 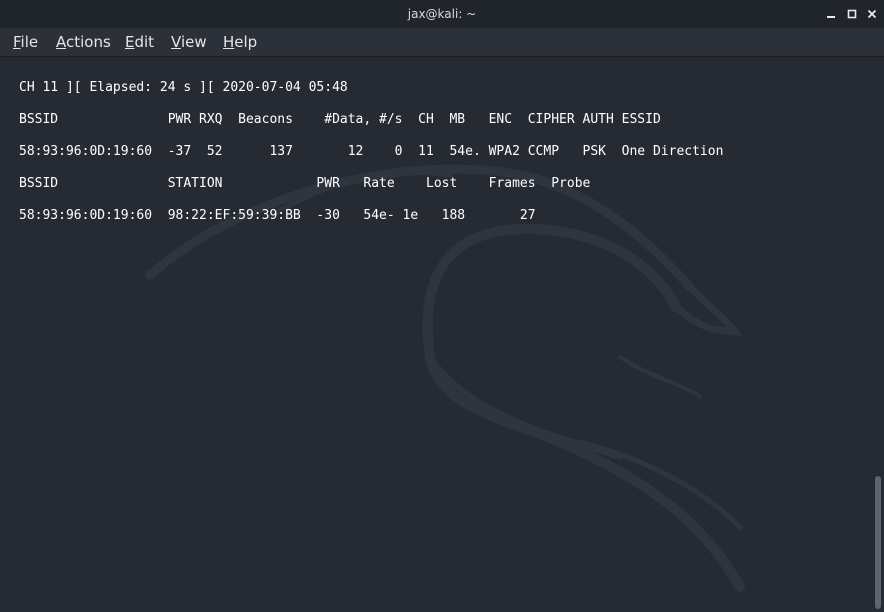 I want to click on station-table-header: BSSID STATION PWR Rate Lost Frames Probe, so click(x=305, y=183).